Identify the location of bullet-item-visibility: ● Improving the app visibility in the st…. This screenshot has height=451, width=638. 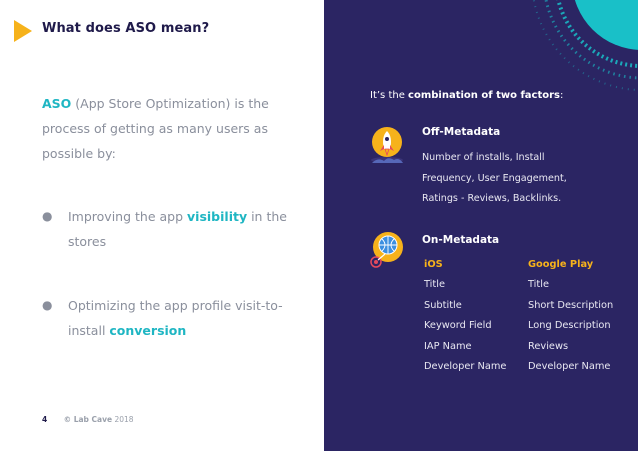
(172, 229).